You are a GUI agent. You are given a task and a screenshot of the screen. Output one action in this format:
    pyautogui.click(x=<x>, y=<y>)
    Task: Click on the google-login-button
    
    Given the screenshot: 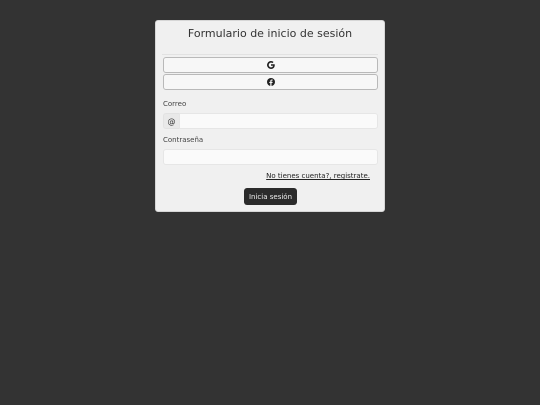 What is the action you would take?
    pyautogui.click(x=270, y=65)
    